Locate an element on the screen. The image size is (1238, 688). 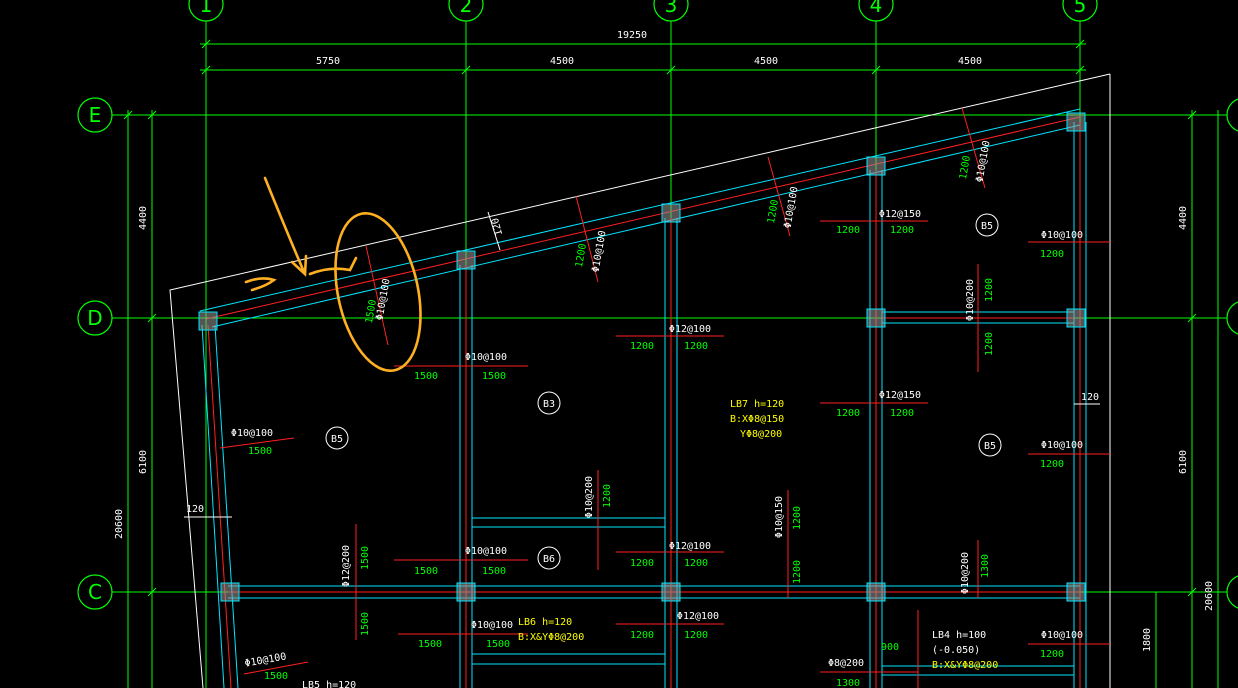
slab-tag-b5-top: B5 is located at coordinates (987, 226).